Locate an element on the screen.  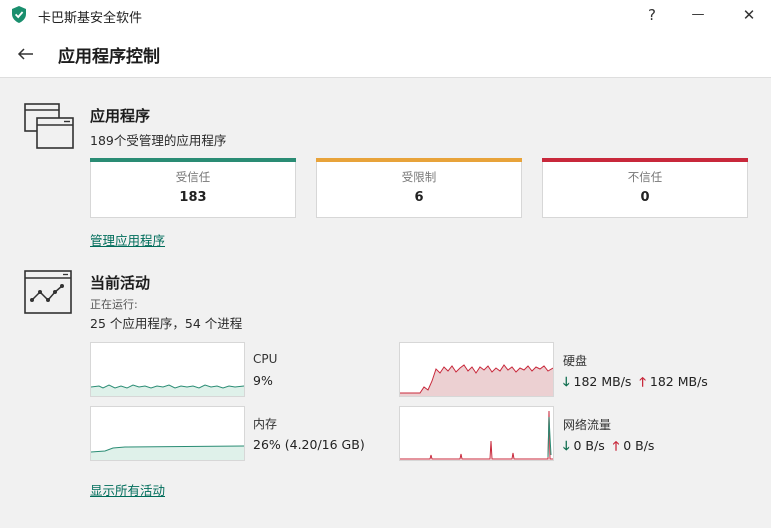
kaspersky-shield-icon is located at coordinates (19, 14).